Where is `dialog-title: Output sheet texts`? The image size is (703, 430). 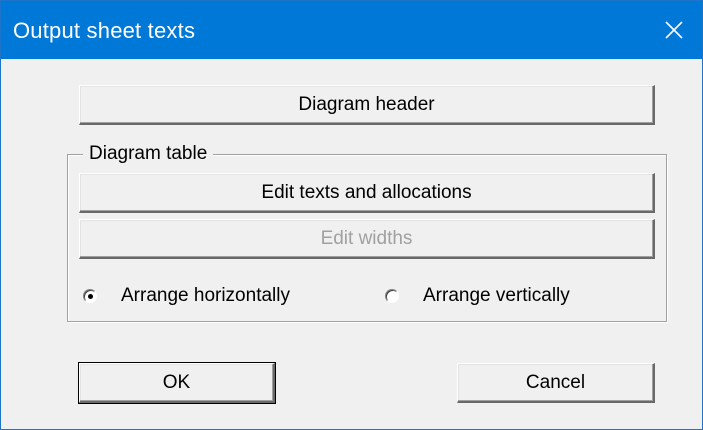 dialog-title: Output sheet texts is located at coordinates (104, 30).